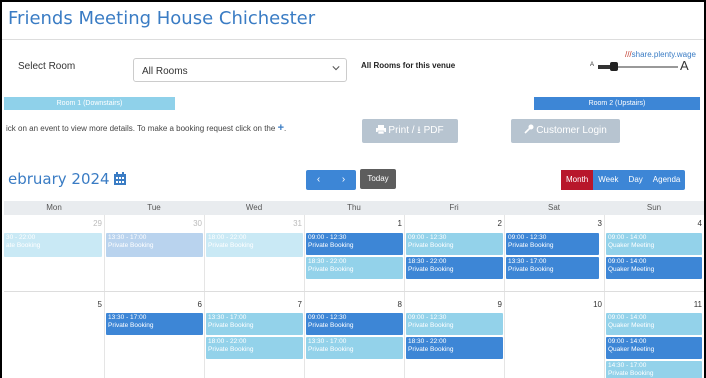 The image size is (706, 378). I want to click on date-number: 1, so click(390, 223).